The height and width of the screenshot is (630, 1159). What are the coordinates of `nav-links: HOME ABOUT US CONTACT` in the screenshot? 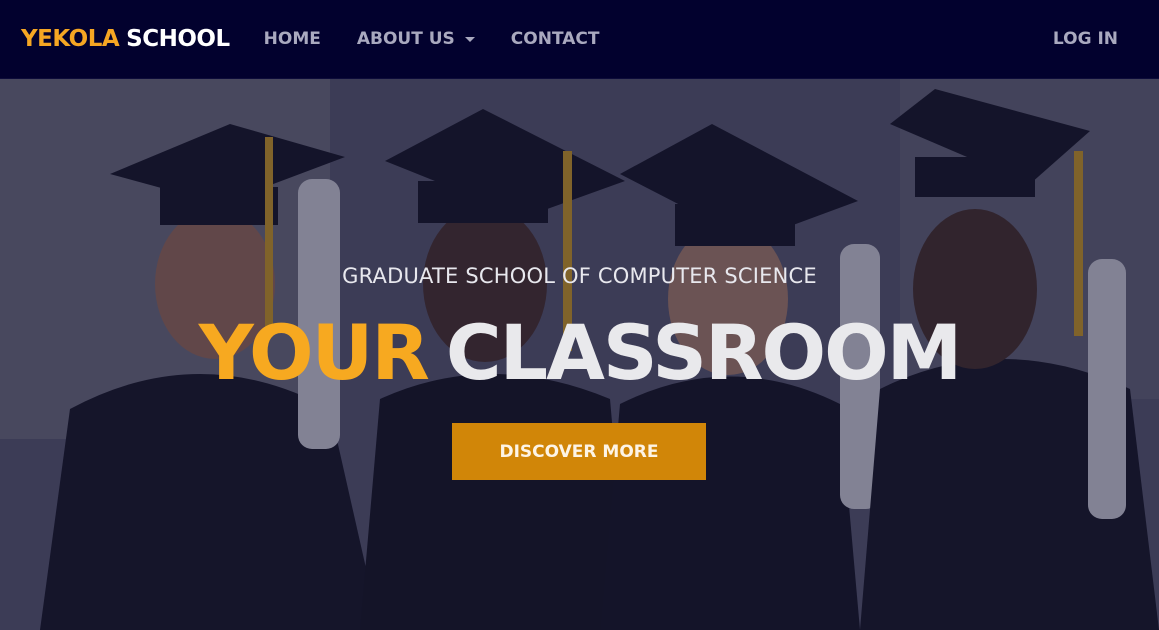 It's located at (450, 39).